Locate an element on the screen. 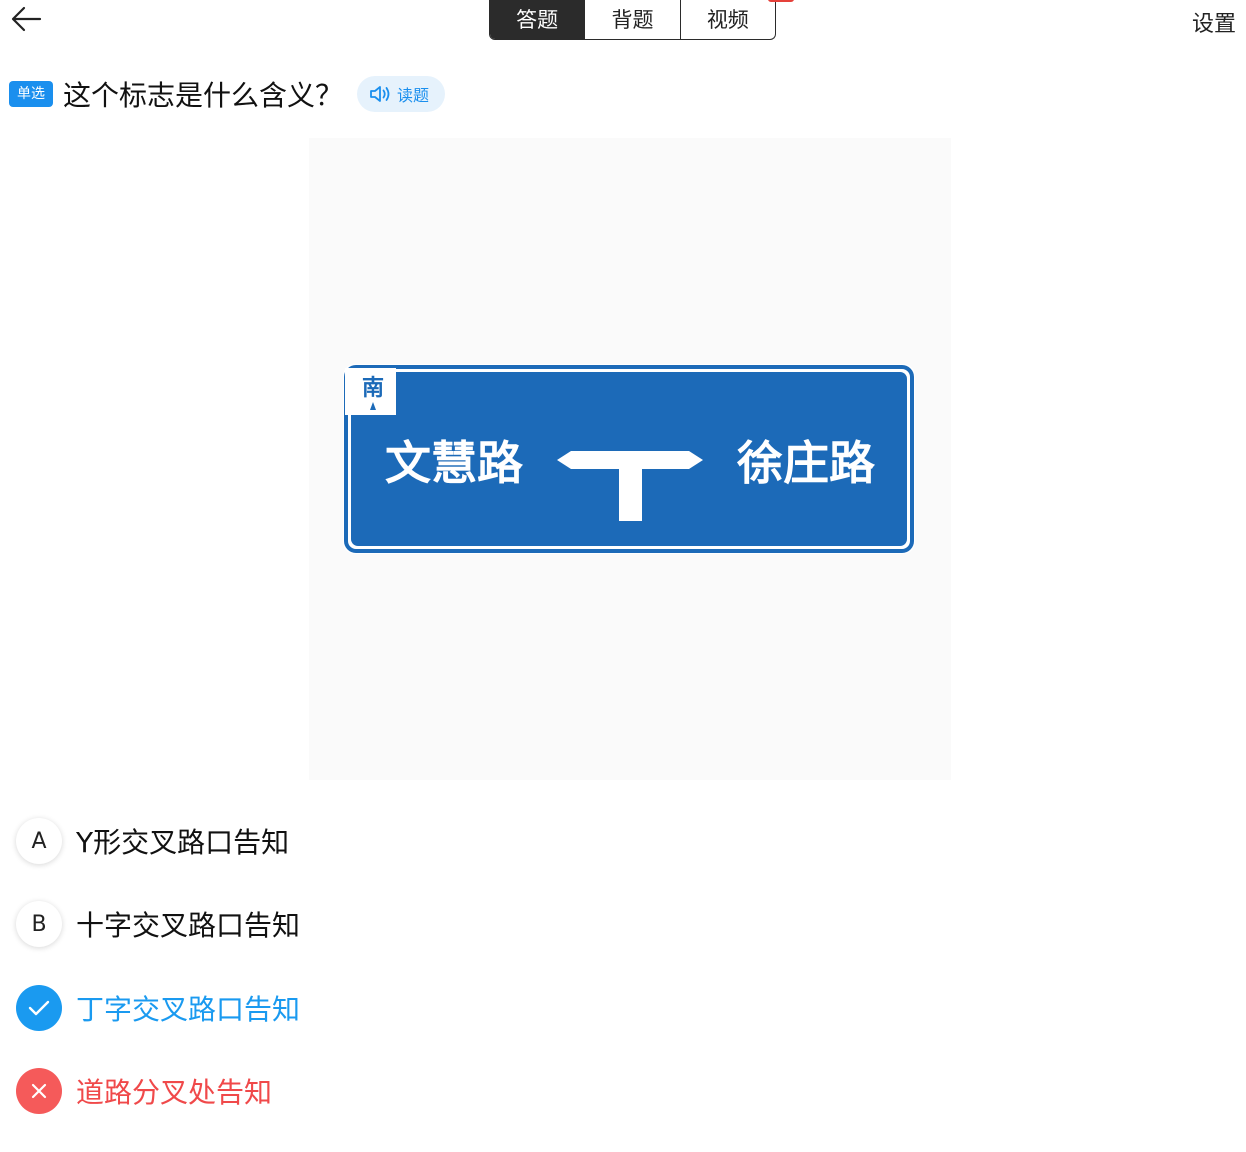  arrow-left-icon is located at coordinates (26, 19).